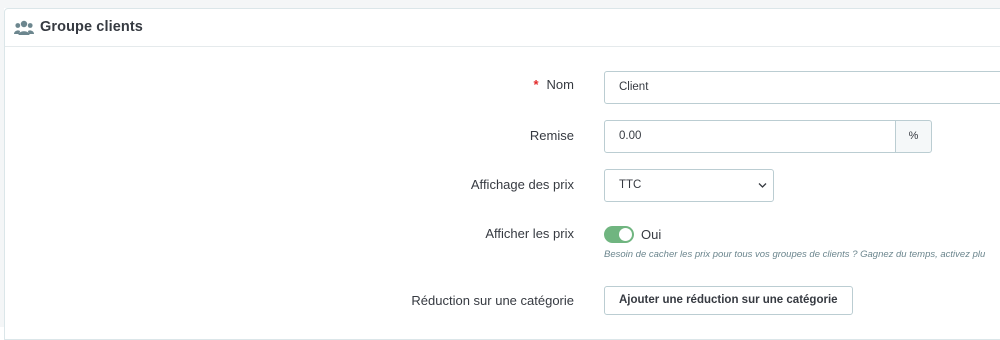 The height and width of the screenshot is (340, 1000). I want to click on price-display-select: TTC, so click(689, 185).